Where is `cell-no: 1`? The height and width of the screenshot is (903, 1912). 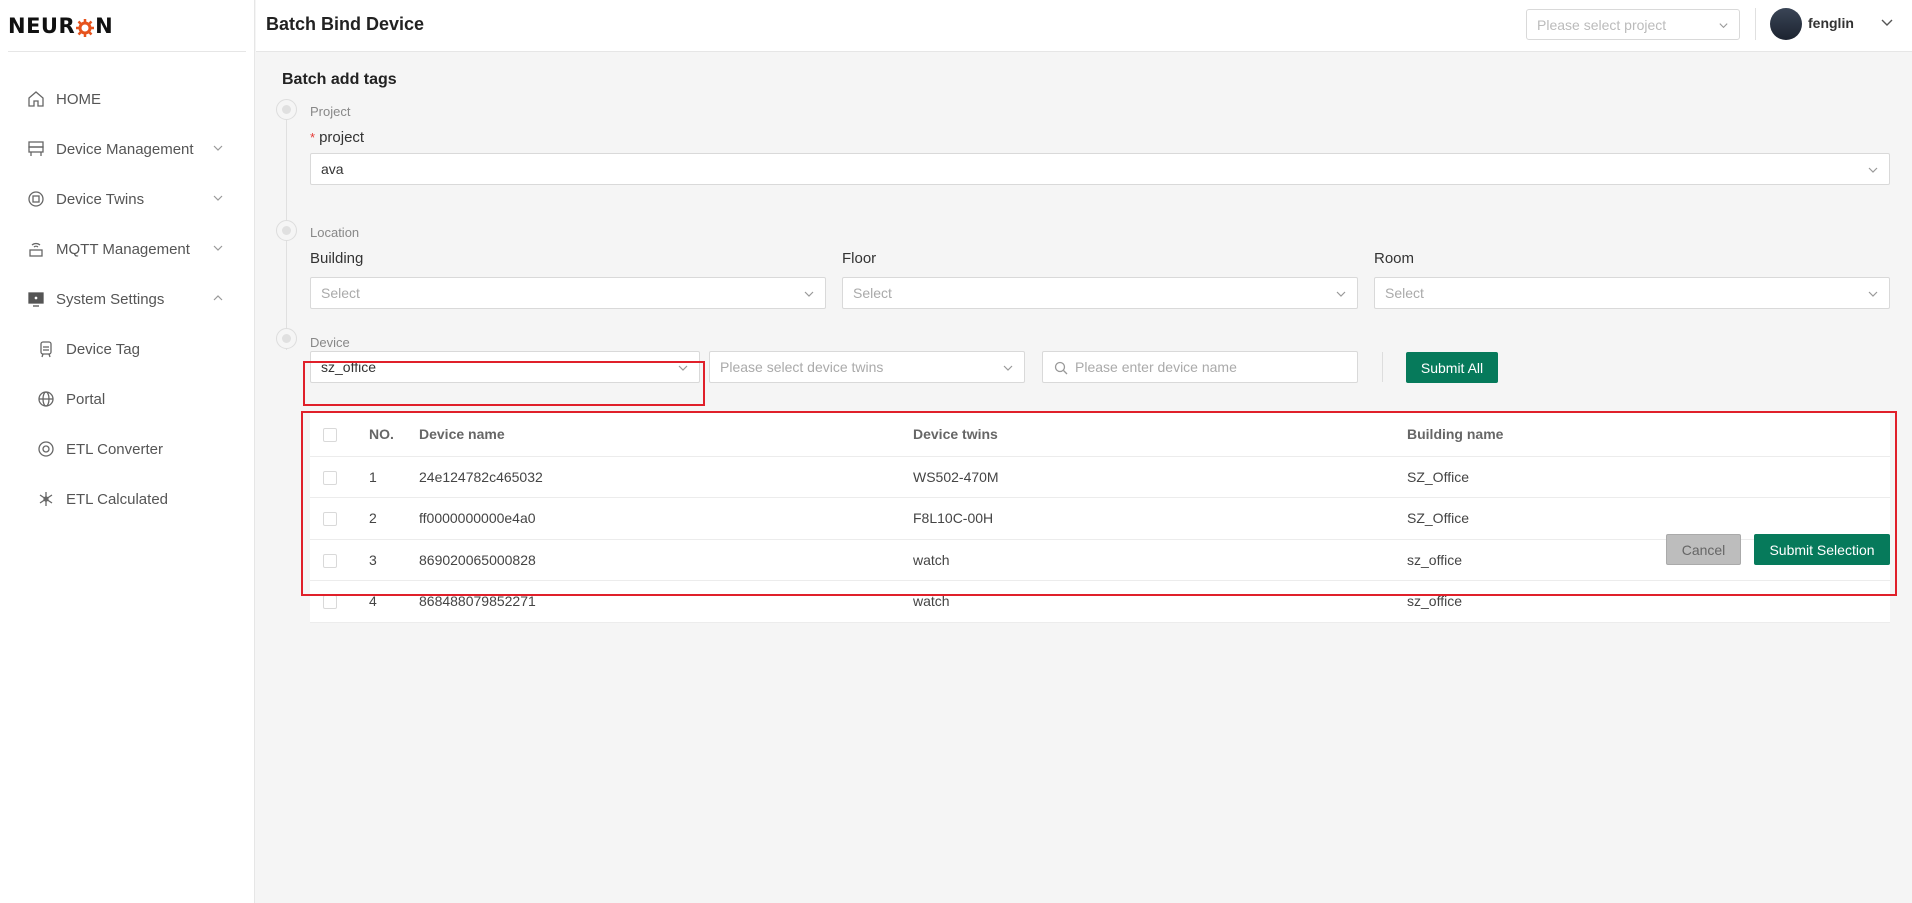 cell-no: 1 is located at coordinates (394, 477).